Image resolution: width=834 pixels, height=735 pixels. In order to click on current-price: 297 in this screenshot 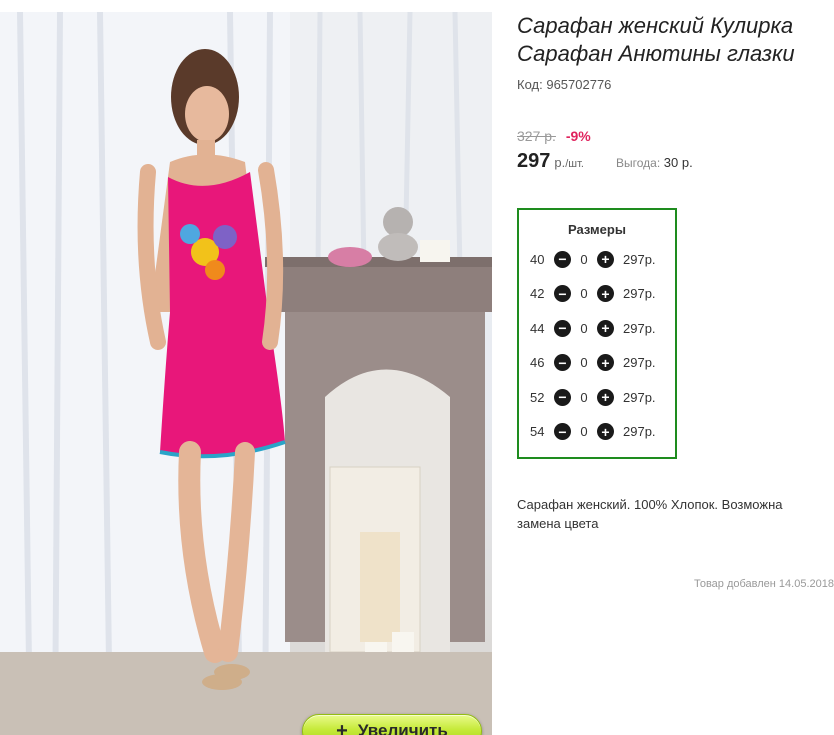, I will do `click(534, 161)`.